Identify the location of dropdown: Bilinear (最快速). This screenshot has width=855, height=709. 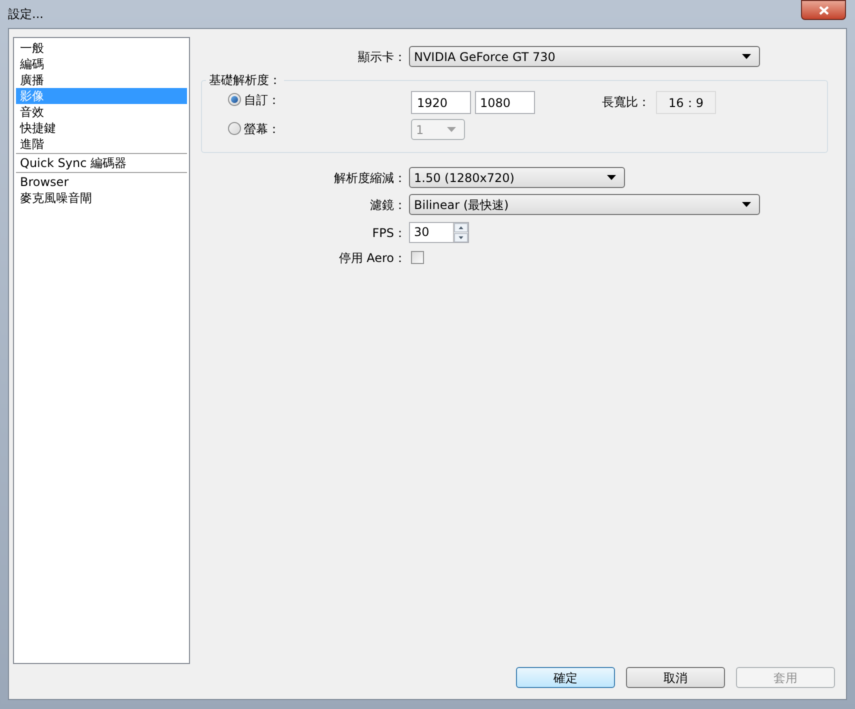
(584, 204).